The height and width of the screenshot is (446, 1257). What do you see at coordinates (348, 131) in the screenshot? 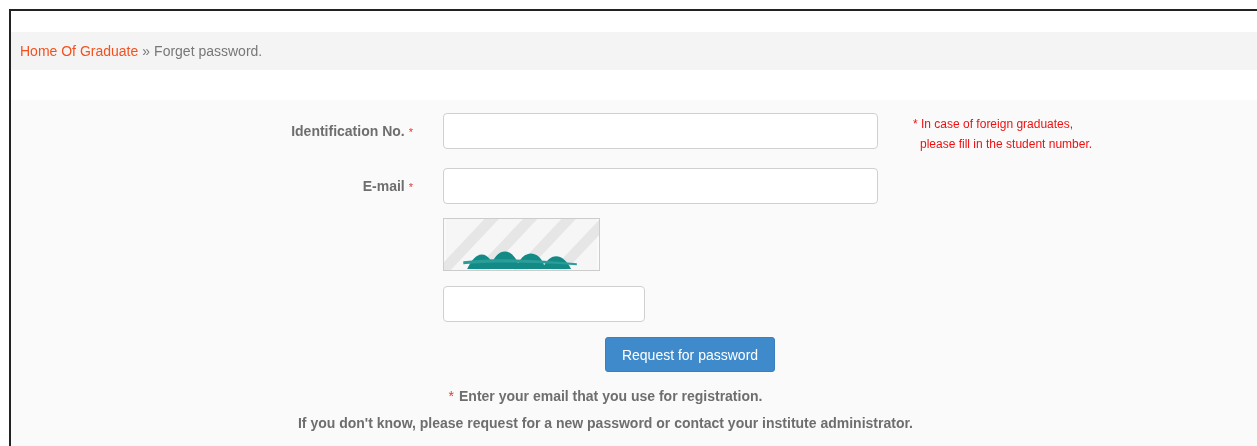
I see `field-label: Identification No.` at bounding box center [348, 131].